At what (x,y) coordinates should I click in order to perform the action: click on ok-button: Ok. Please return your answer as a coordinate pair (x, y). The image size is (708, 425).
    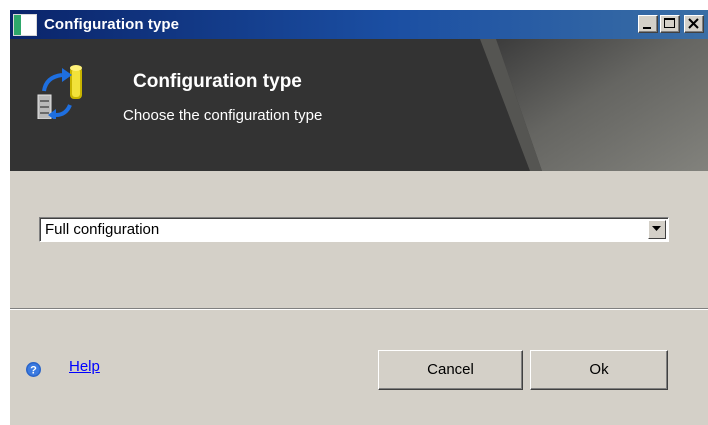
    Looking at the image, I should click on (599, 370).